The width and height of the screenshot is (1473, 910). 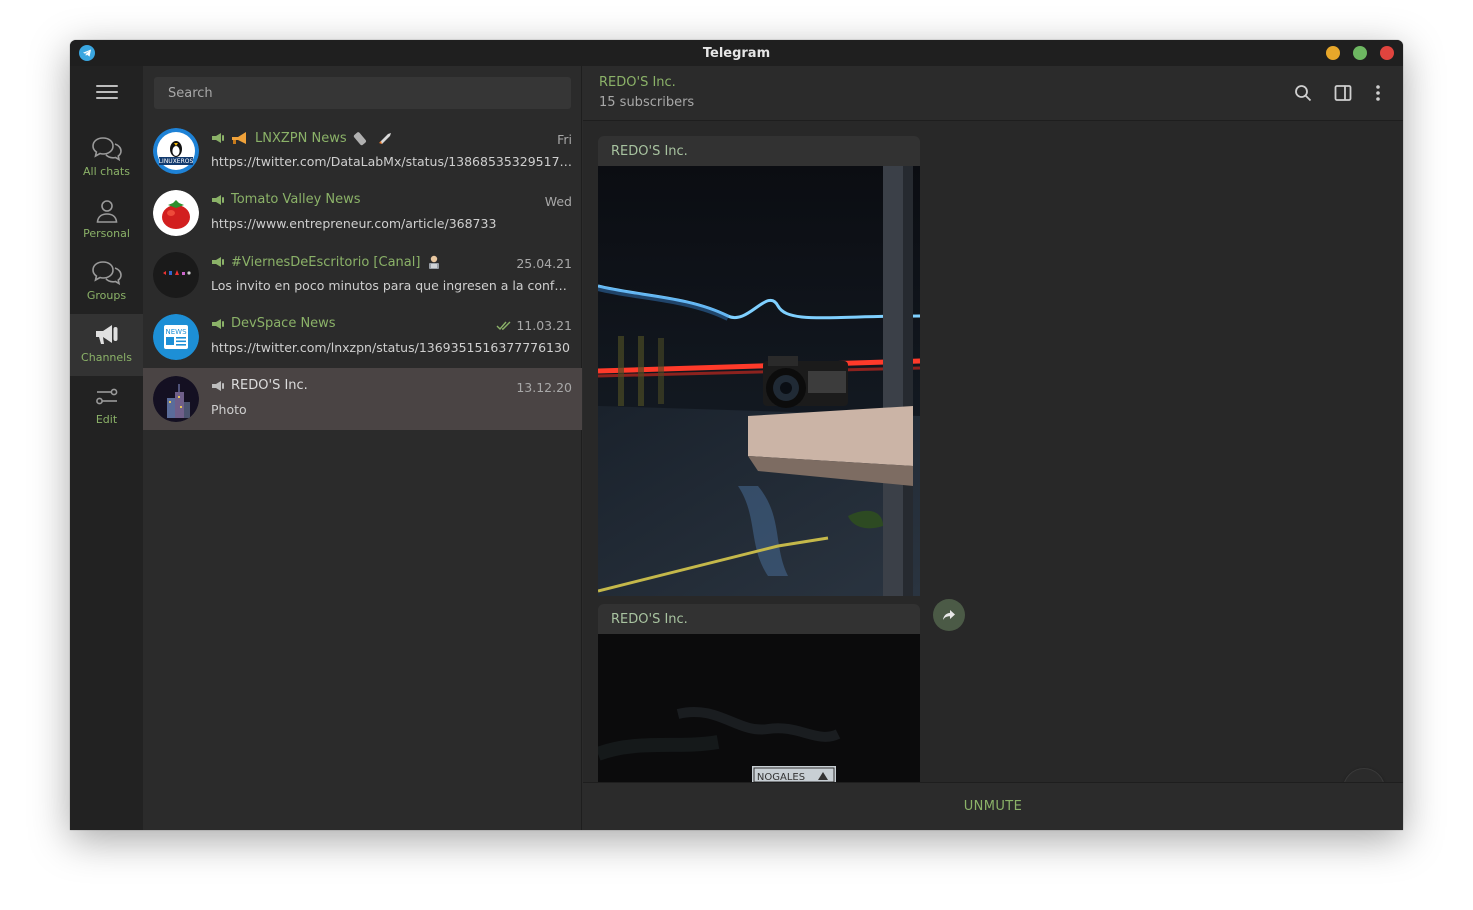 I want to click on folder-all-chats: All chats, so click(x=106, y=159).